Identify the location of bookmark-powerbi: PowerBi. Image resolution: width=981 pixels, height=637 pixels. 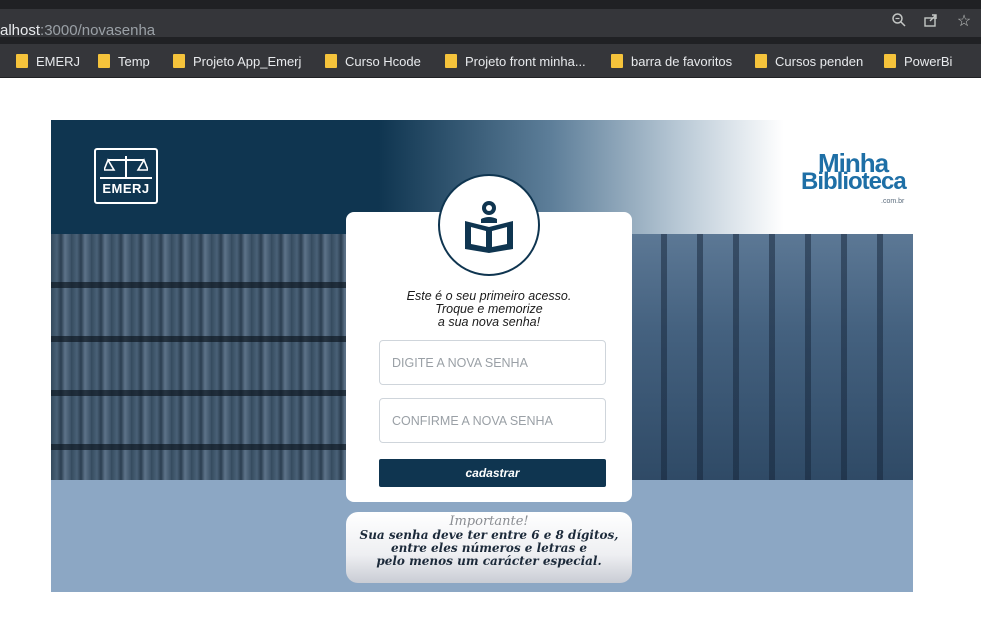
(918, 61).